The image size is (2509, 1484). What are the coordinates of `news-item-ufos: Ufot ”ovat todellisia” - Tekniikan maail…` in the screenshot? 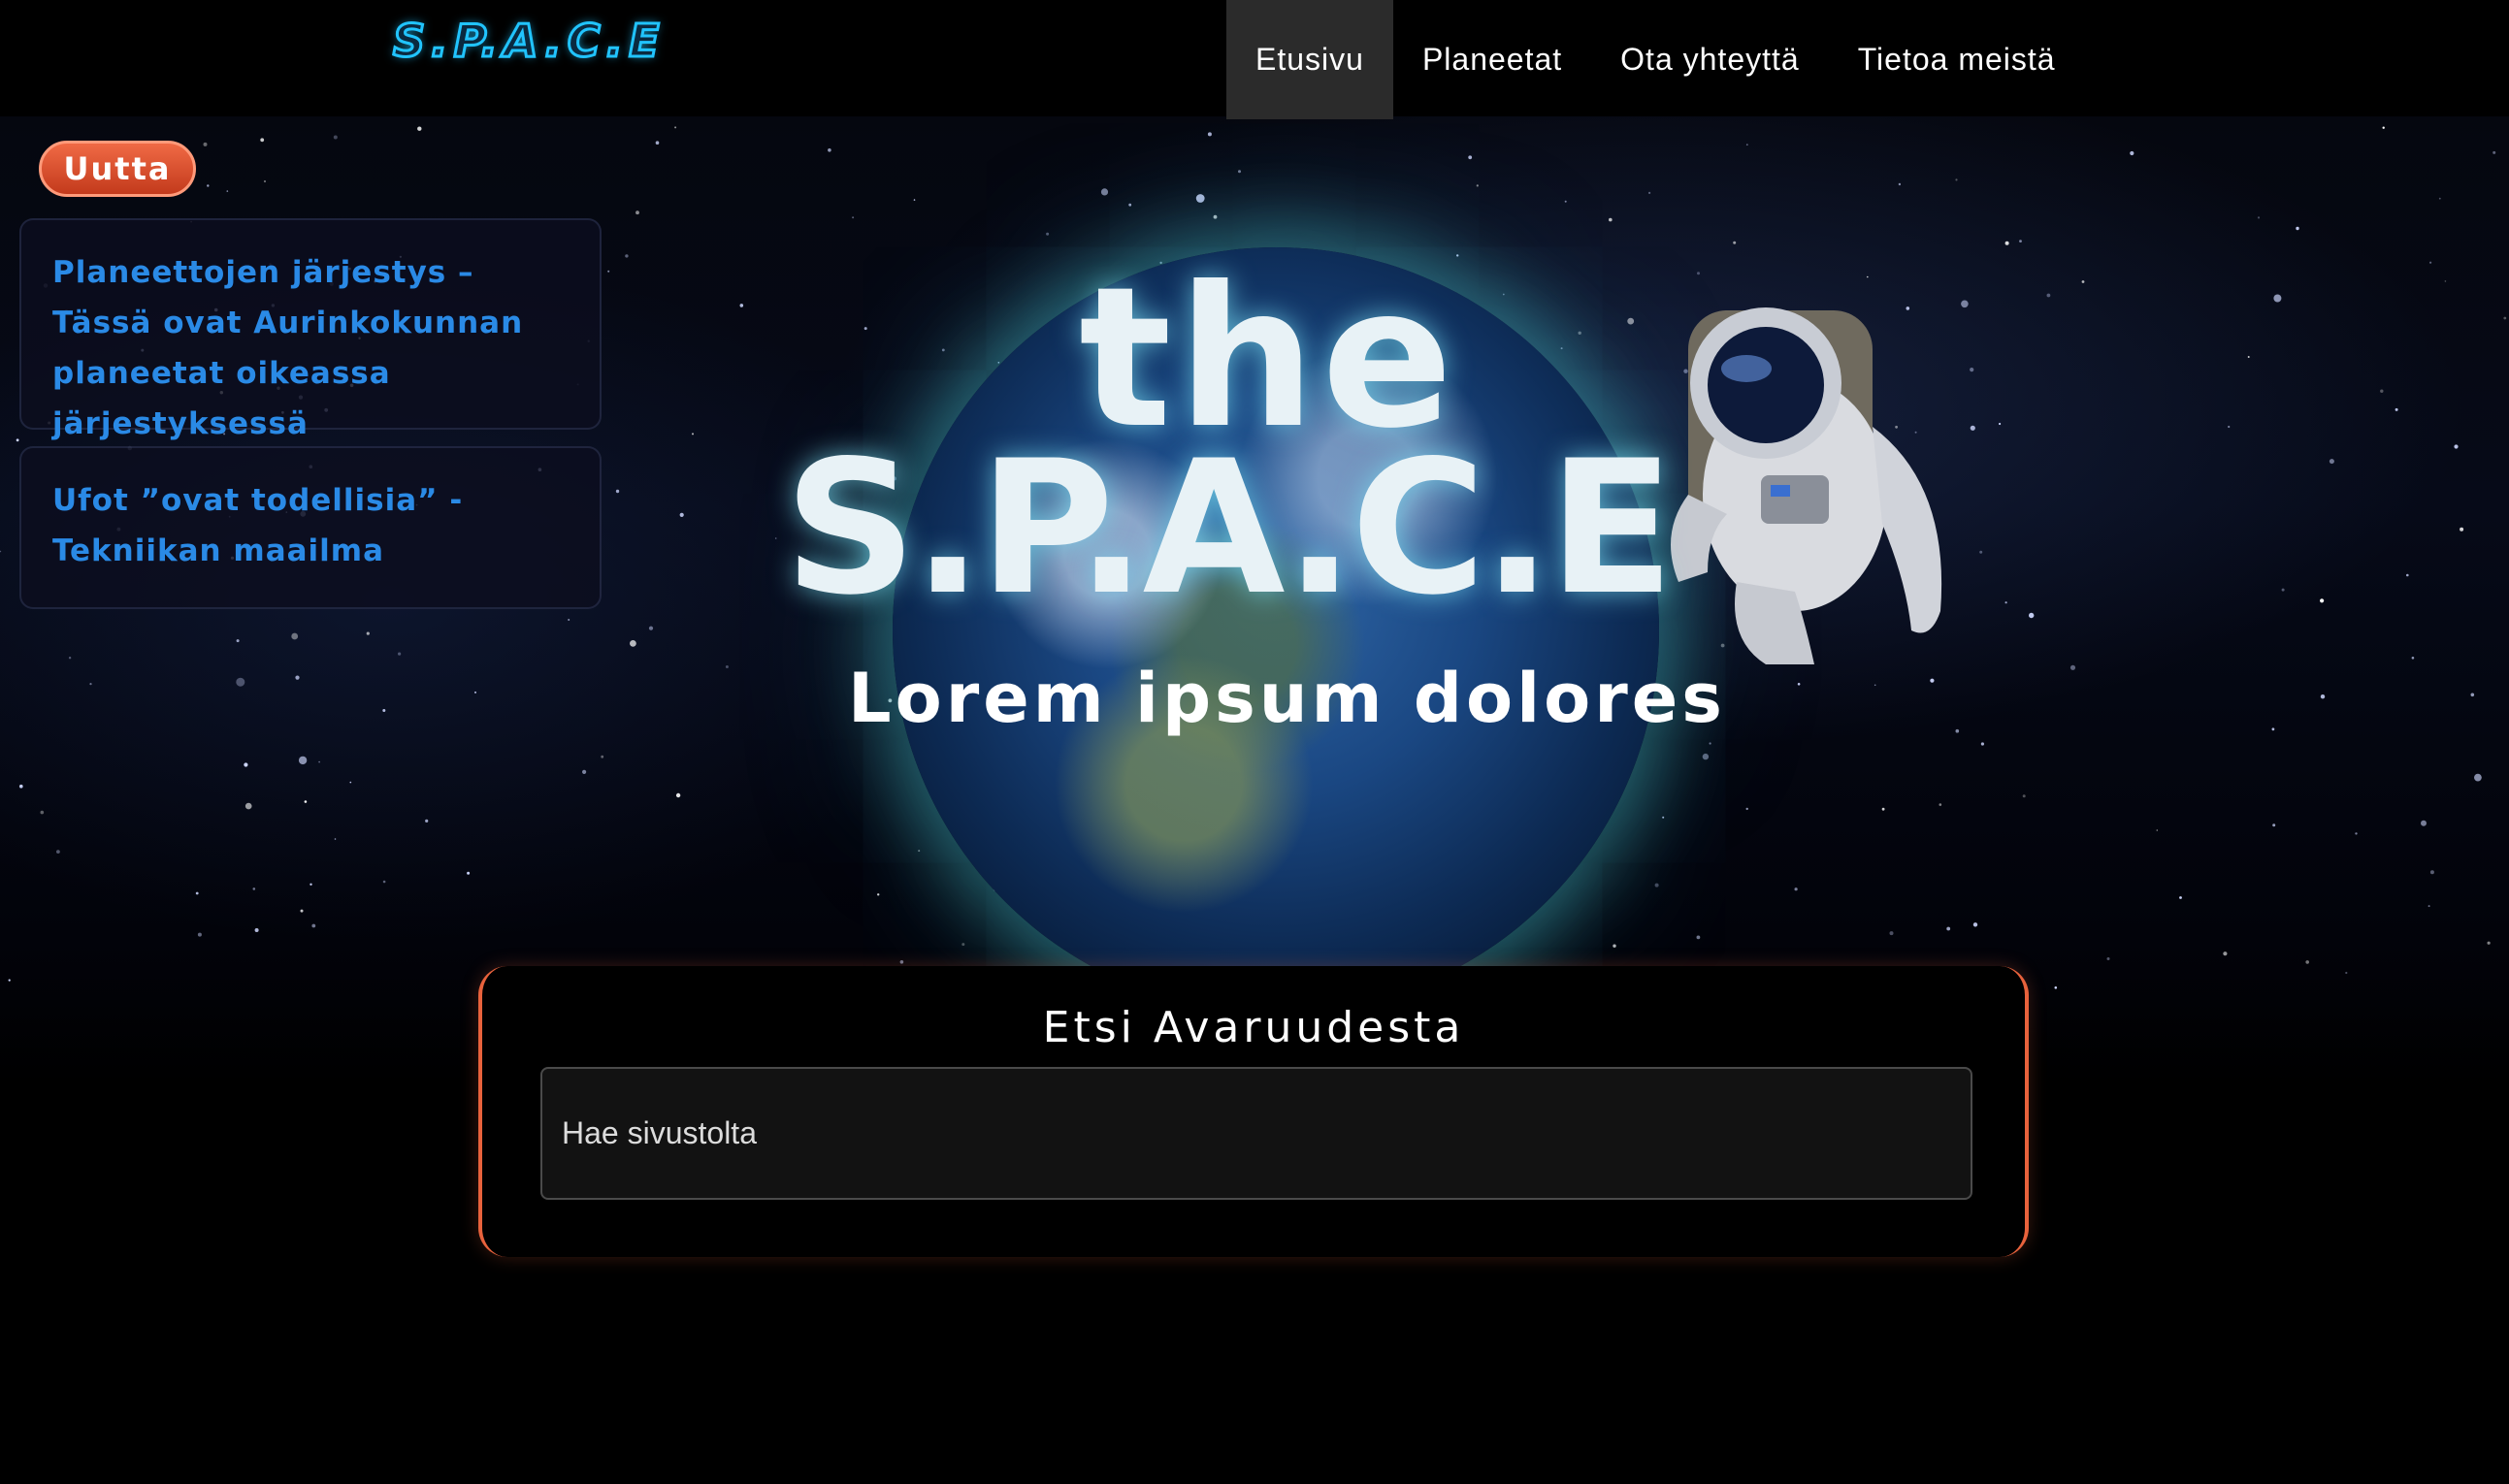 It's located at (311, 527).